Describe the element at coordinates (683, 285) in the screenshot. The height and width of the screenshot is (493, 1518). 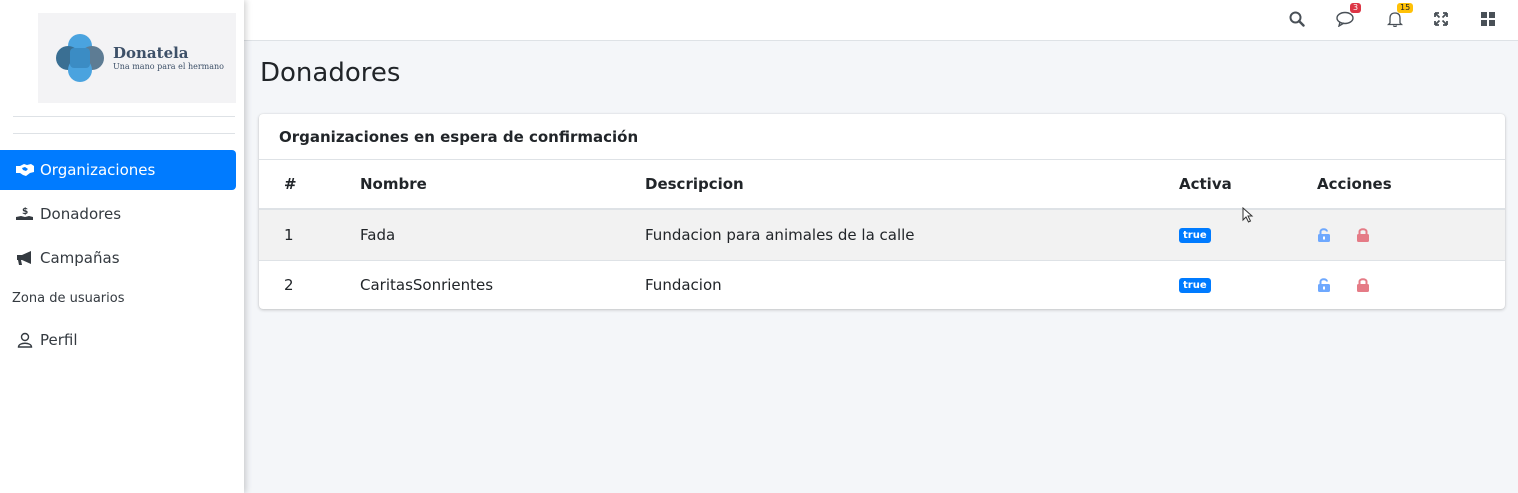
I see `row-descripcion: Fundacion` at that location.